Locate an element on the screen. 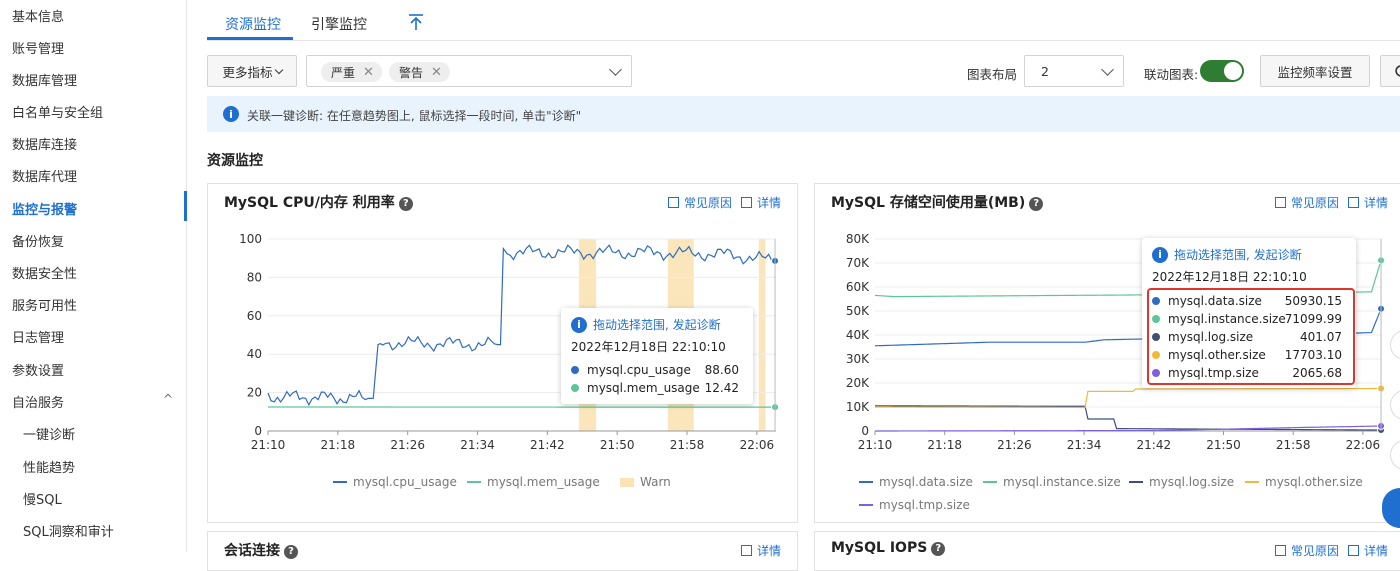 This screenshot has width=1400, height=571. card-title-text: 会话连接 is located at coordinates (252, 551).